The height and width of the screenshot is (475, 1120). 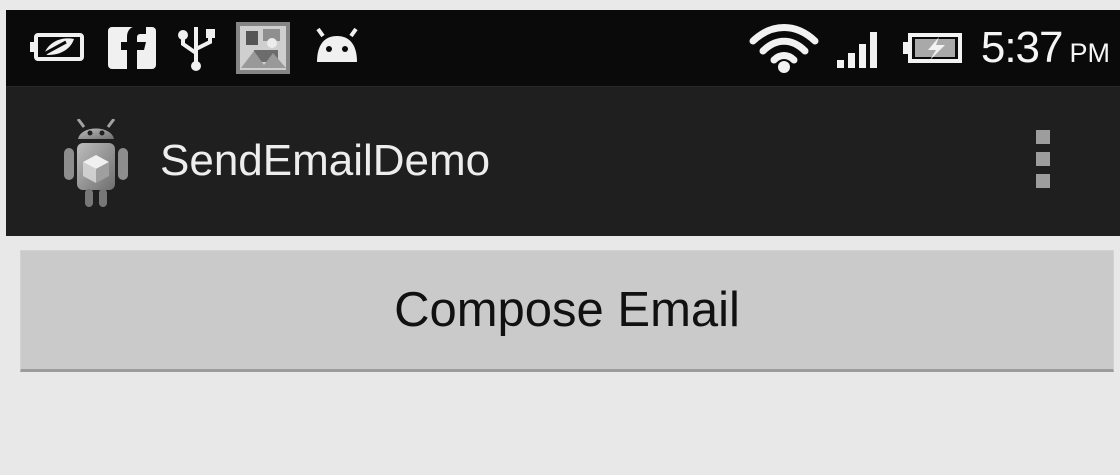 I want to click on clock-time: 5:37, so click(x=1022, y=47).